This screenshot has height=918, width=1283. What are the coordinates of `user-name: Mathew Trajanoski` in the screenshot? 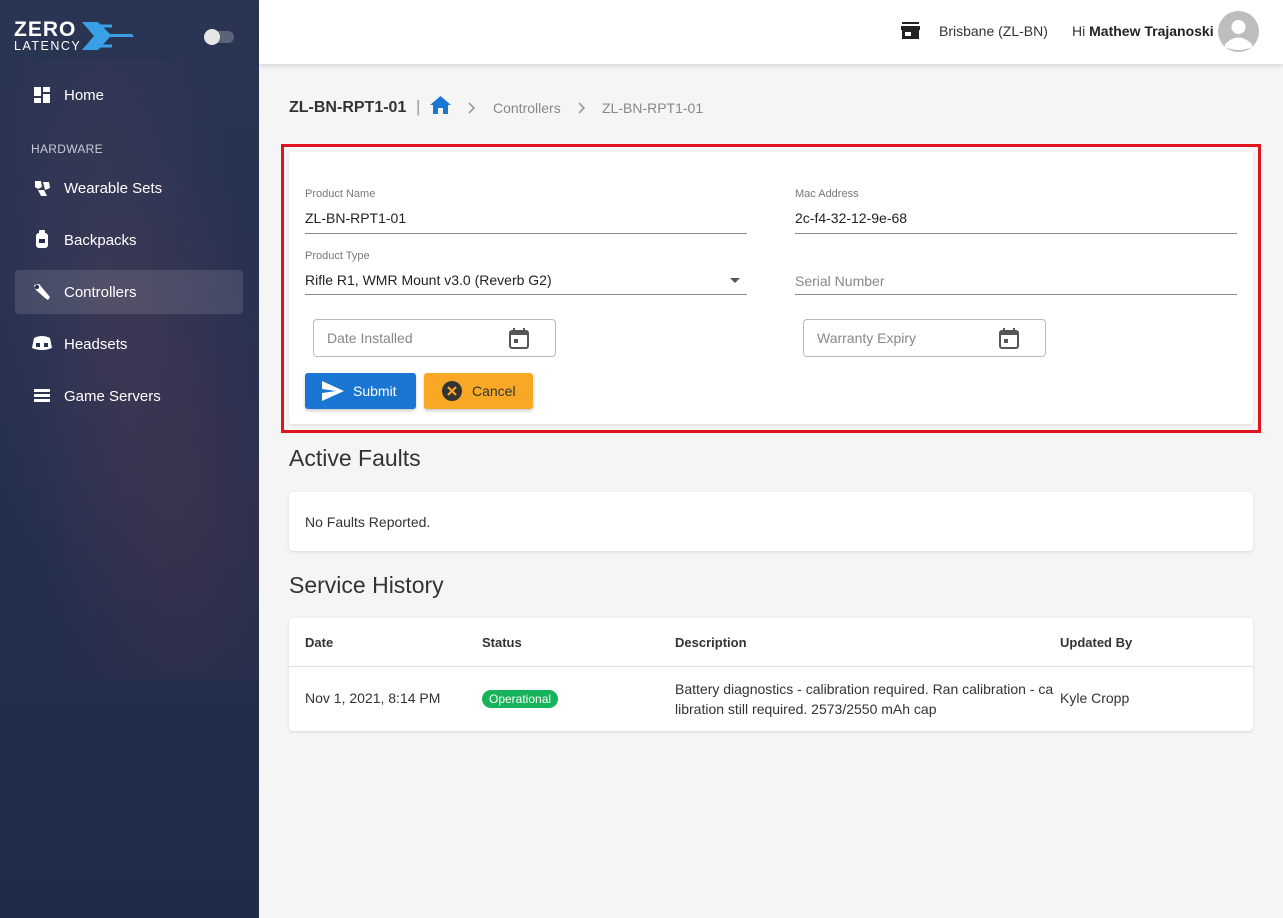 It's located at (1151, 31).